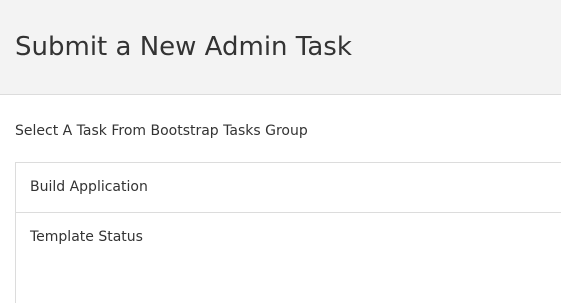 The height and width of the screenshot is (303, 561). I want to click on task-group-label: Select A Task From Bootstrap Tasks Group, so click(161, 131).